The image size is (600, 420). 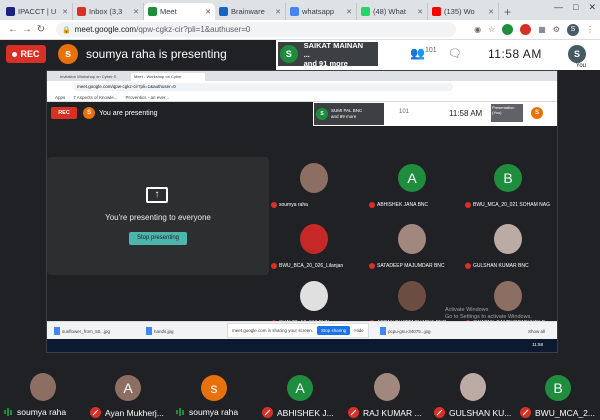 I want to click on participant-name: ABHISHEK JANA BNC, so click(x=403, y=205).